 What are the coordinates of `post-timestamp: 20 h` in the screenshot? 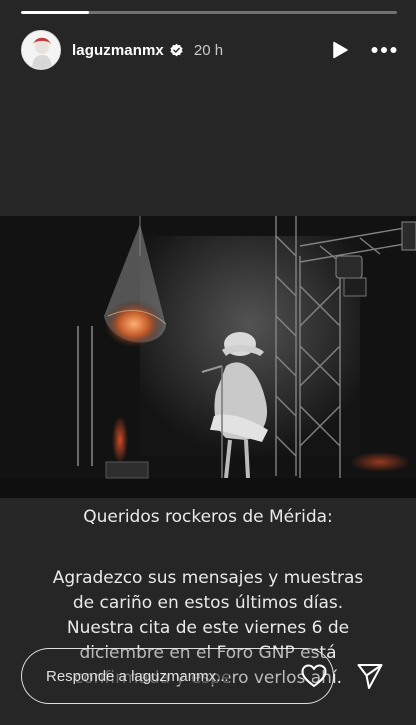 It's located at (208, 50).